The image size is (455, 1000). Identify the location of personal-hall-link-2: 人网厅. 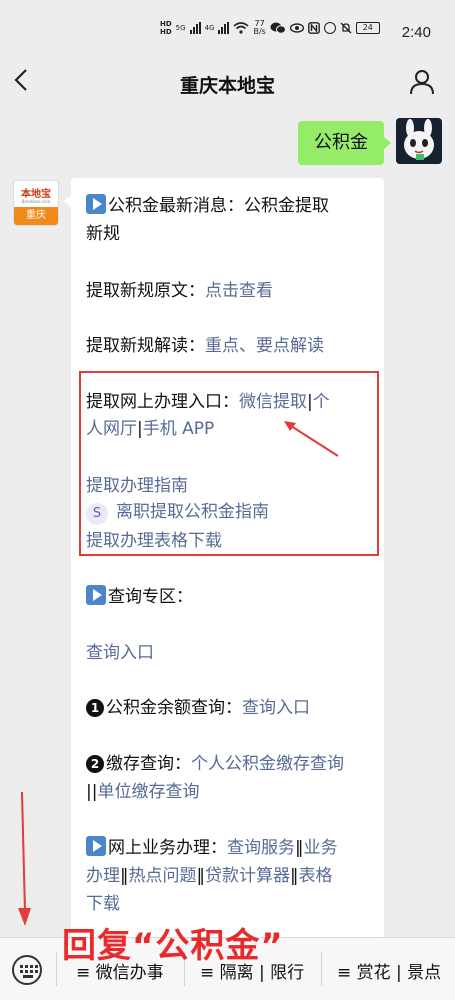
(111, 429).